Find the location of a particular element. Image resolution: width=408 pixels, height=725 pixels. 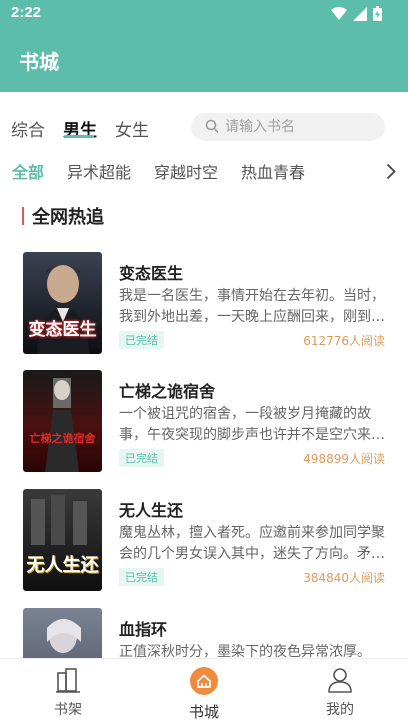

status-icons is located at coordinates (356, 13).